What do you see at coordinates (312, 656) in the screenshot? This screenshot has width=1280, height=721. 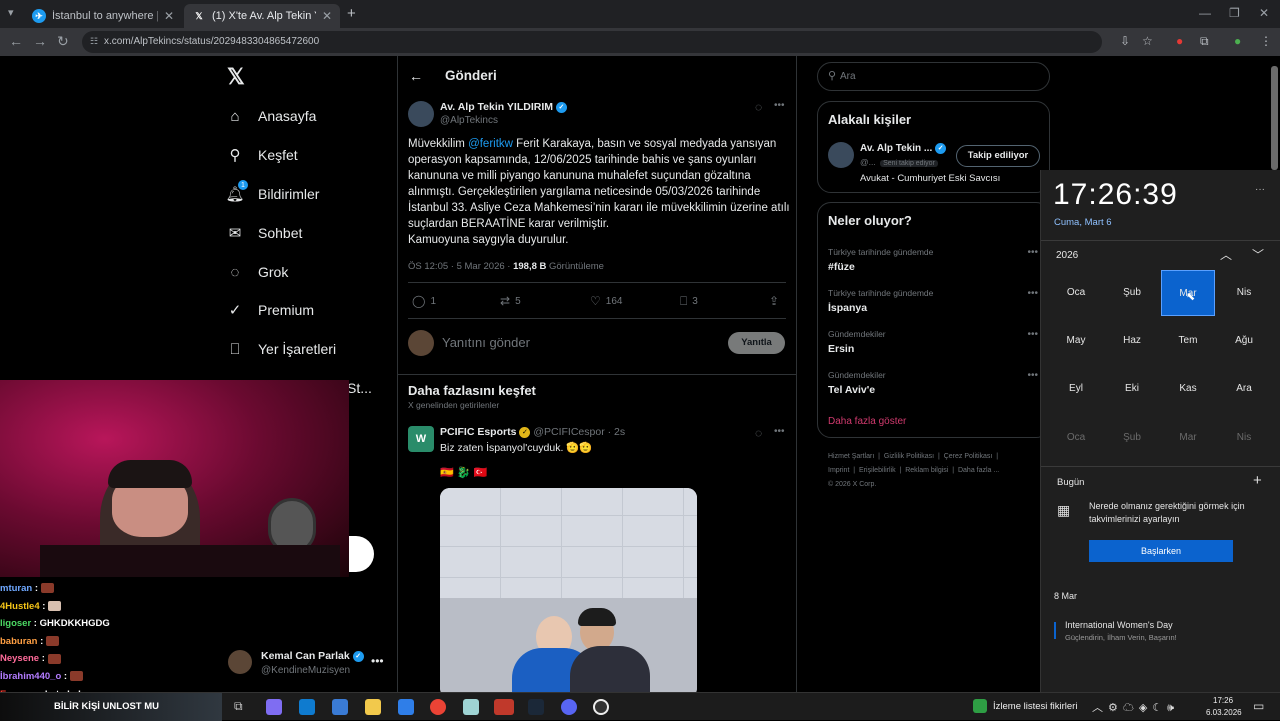 I see `account-name: Kemal Can Parlak ✓` at bounding box center [312, 656].